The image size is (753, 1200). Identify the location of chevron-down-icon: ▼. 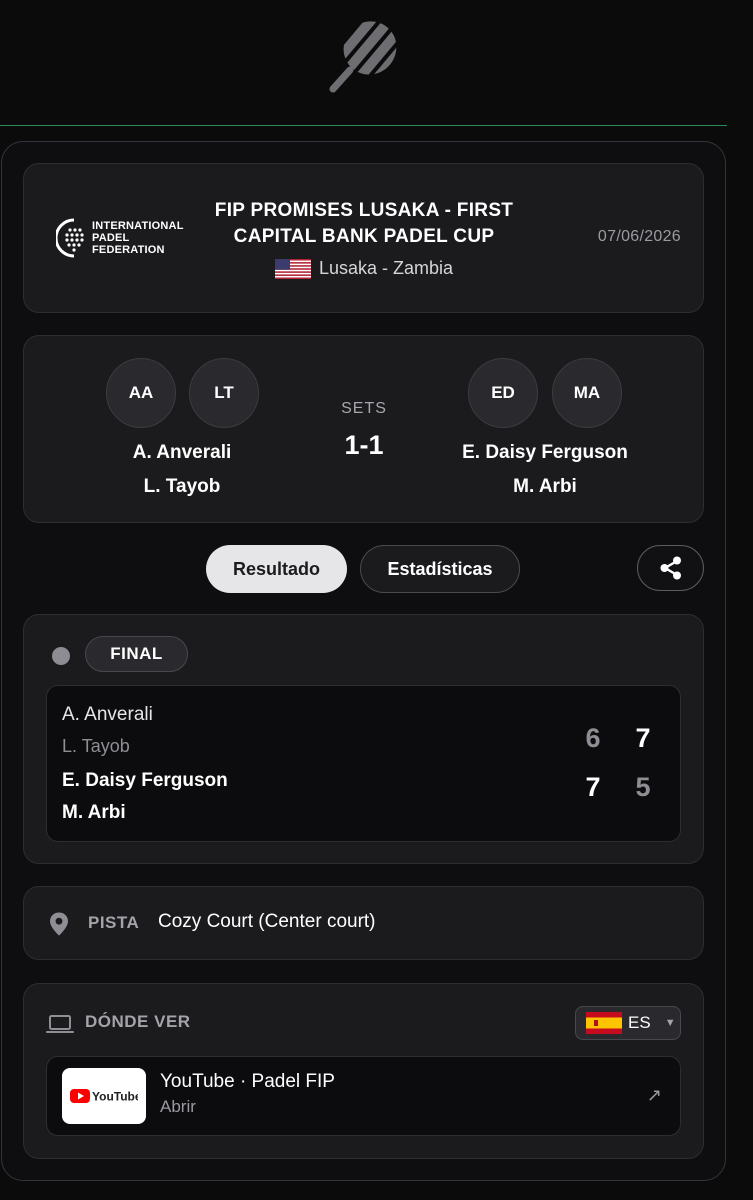
(670, 1023).